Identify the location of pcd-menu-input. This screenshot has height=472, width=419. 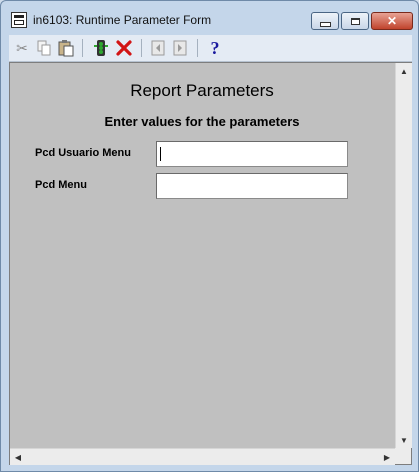
(252, 186).